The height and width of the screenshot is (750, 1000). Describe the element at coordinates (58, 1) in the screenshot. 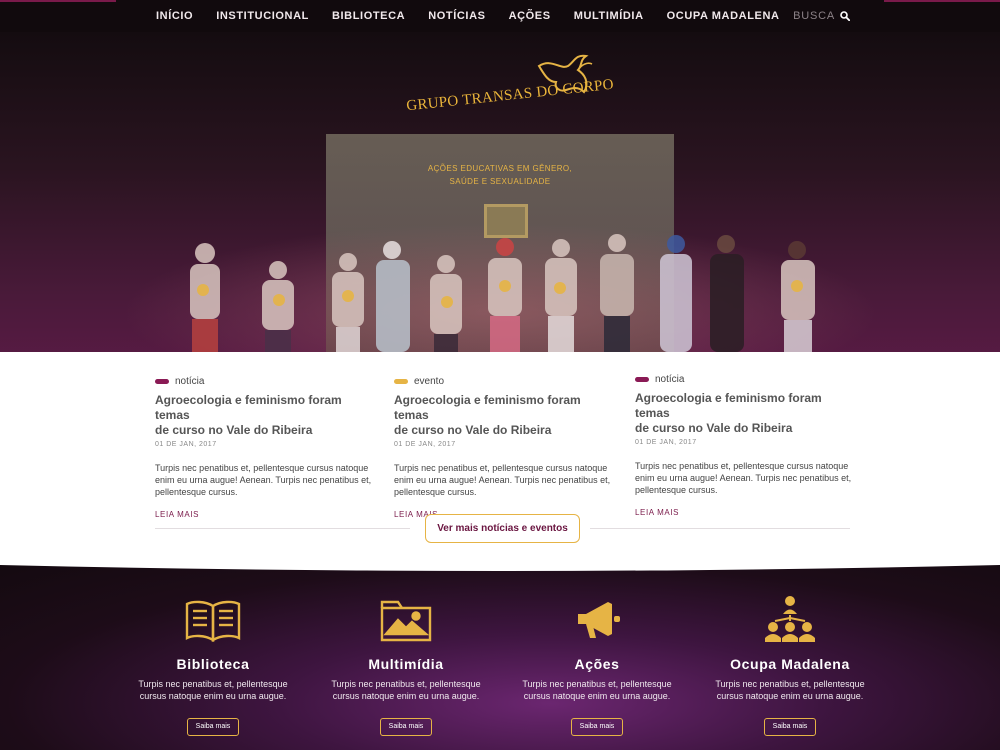

I see `nav-accent-line-left` at that location.